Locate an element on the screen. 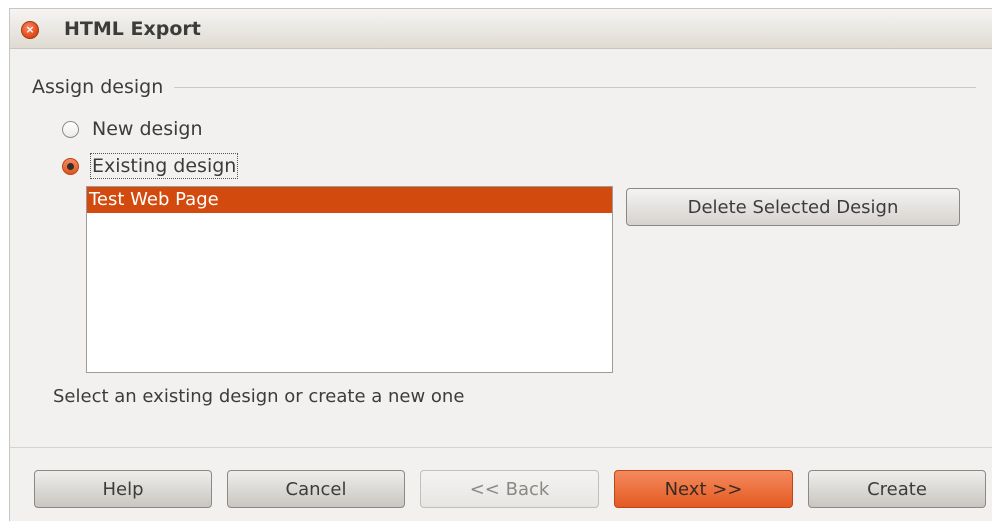 This screenshot has width=992, height=521. back-button: << Back is located at coordinates (509, 489).